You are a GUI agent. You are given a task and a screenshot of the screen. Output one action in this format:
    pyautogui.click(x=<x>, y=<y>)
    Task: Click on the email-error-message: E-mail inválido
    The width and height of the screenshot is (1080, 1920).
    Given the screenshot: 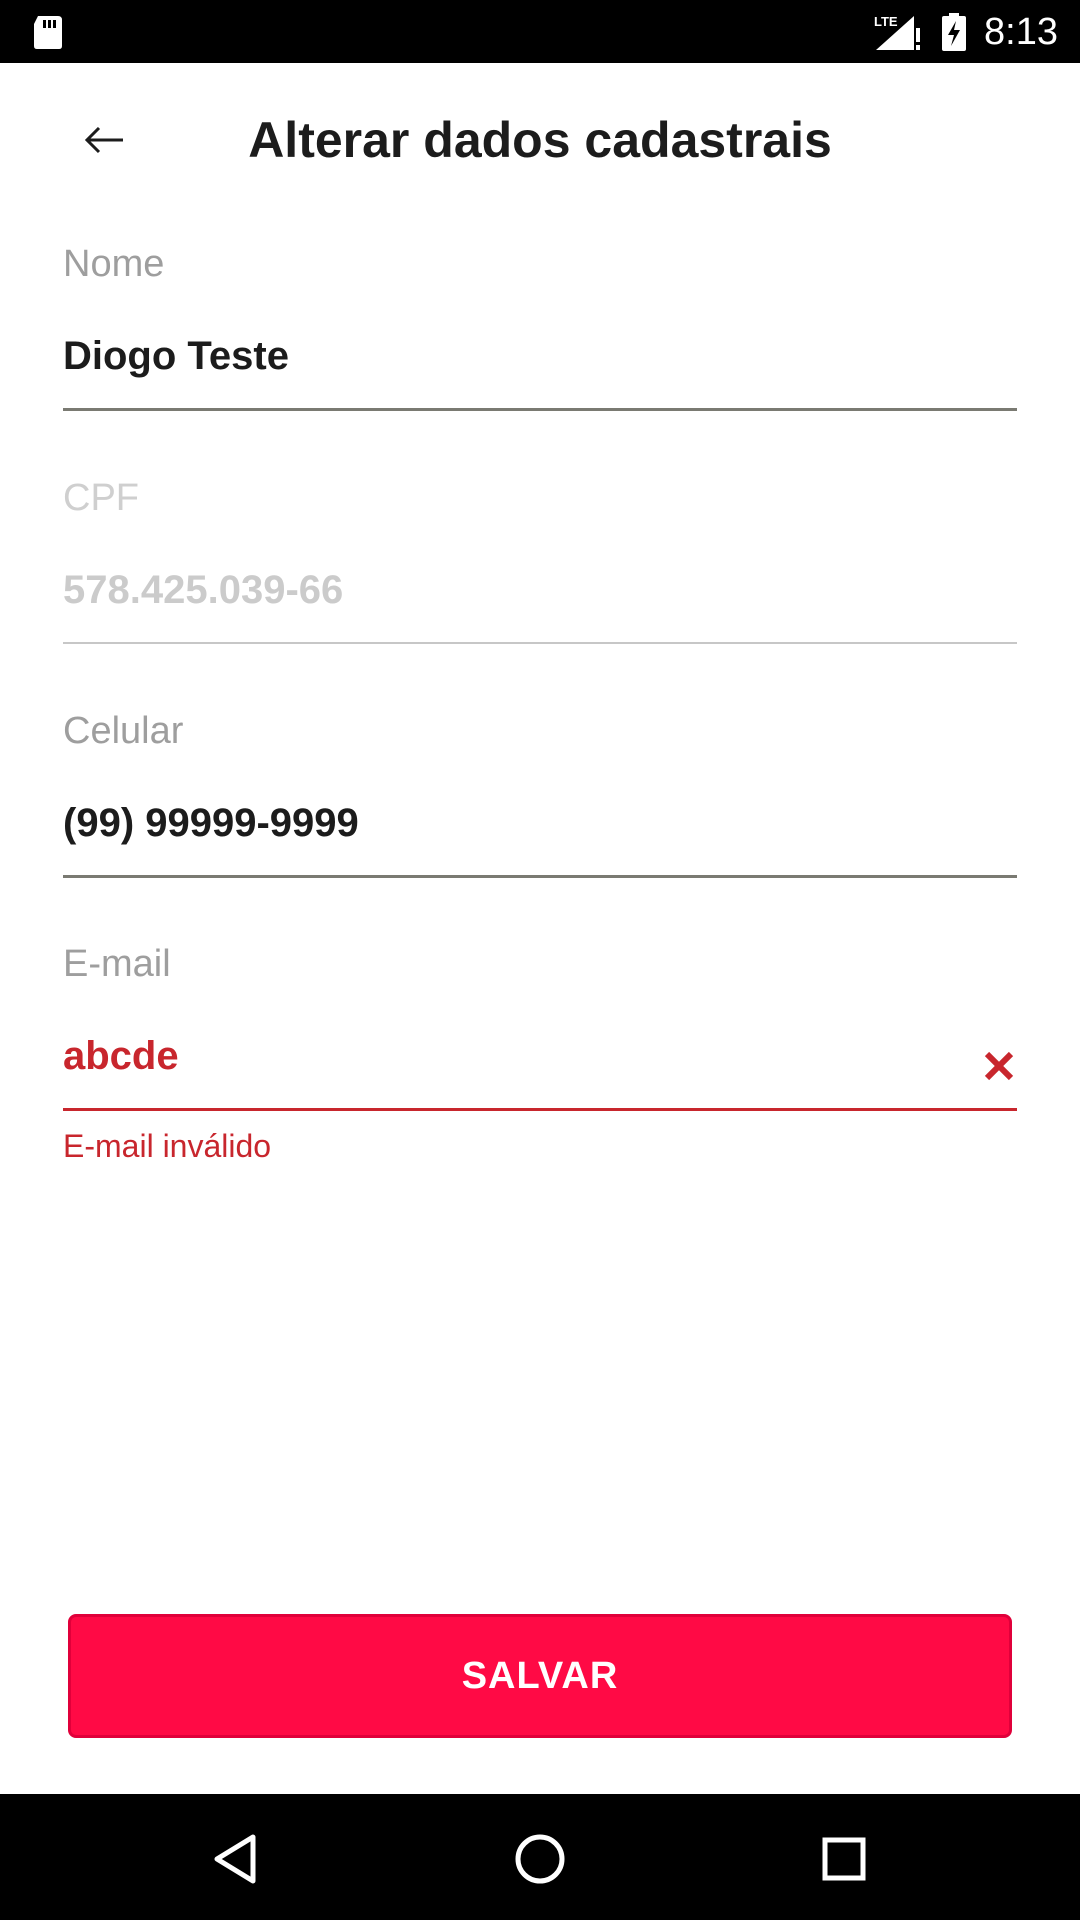 What is the action you would take?
    pyautogui.click(x=167, y=1146)
    